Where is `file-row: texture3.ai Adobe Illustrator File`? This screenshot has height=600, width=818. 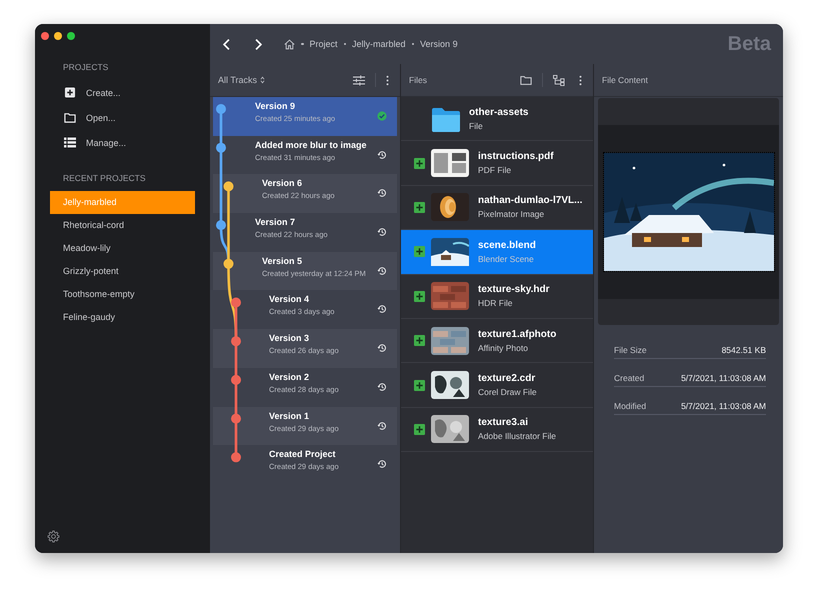
file-row: texture3.ai Adobe Illustrator File is located at coordinates (497, 430).